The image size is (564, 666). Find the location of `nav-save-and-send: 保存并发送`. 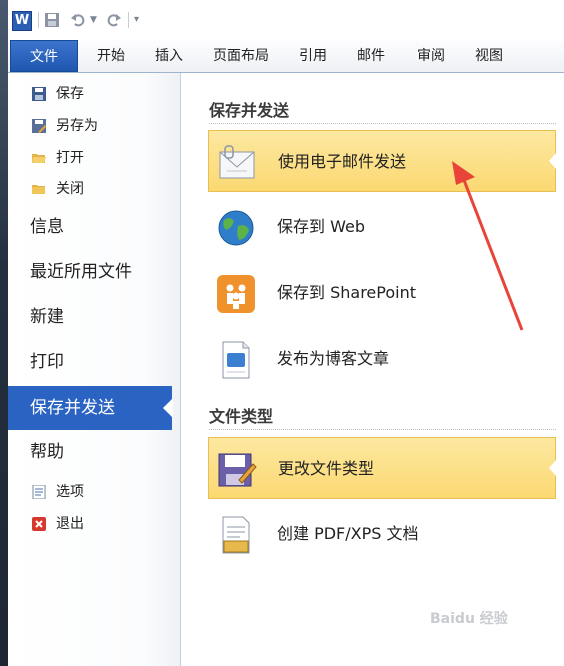

nav-save-and-send: 保存并发送 is located at coordinates (90, 408).